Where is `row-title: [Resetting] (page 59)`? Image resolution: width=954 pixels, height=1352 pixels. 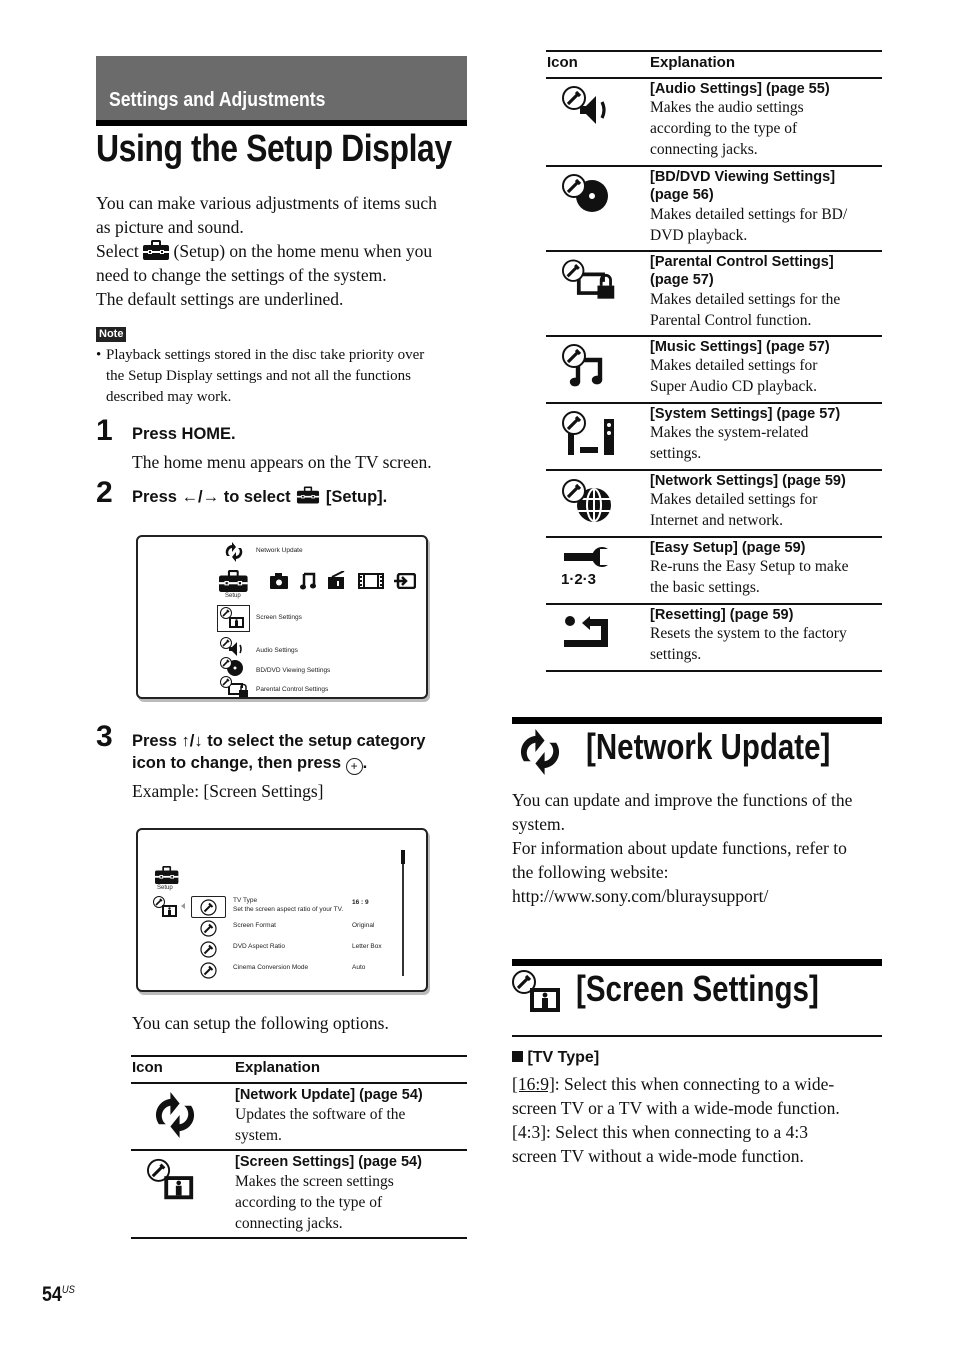 row-title: [Resetting] (page 59) is located at coordinates (722, 615).